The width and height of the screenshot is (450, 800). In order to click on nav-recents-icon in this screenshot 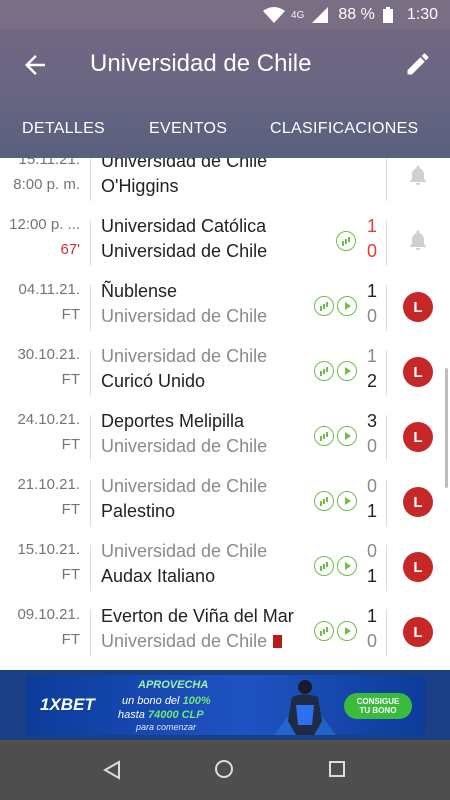, I will do `click(337, 769)`.